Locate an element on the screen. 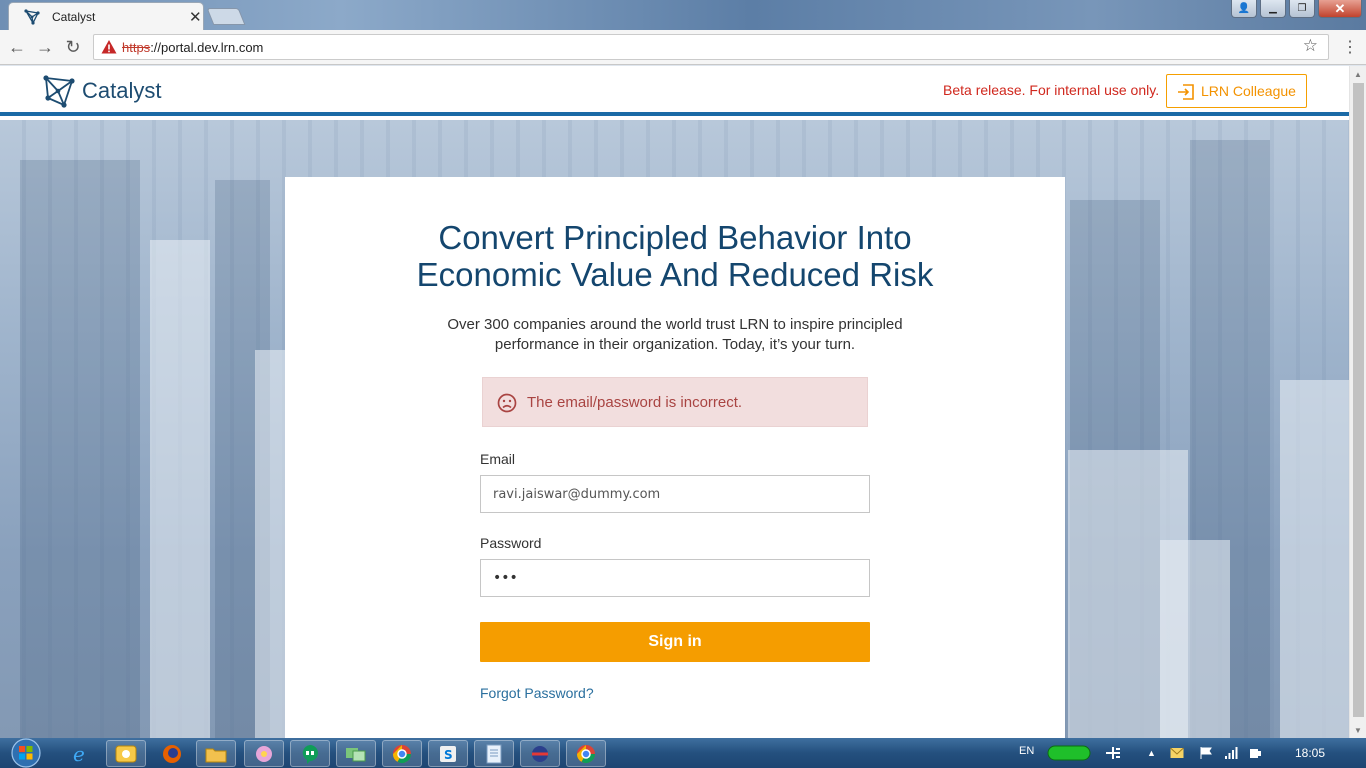 The height and width of the screenshot is (768, 1366). windows-start-icon is located at coordinates (26, 753).